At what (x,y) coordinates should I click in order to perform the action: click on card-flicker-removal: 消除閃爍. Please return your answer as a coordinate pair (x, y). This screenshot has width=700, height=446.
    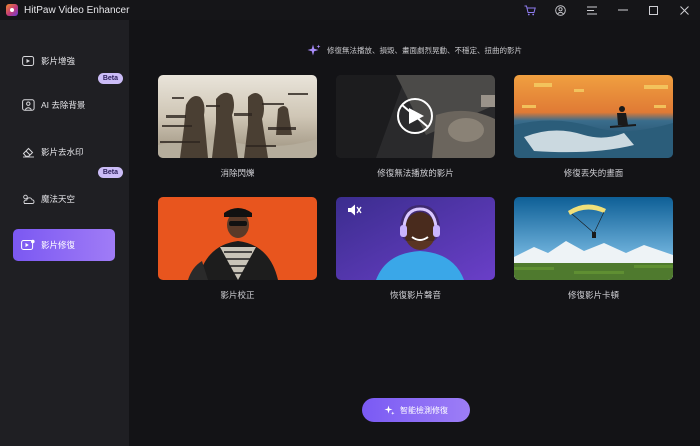
    Looking at the image, I should click on (237, 127).